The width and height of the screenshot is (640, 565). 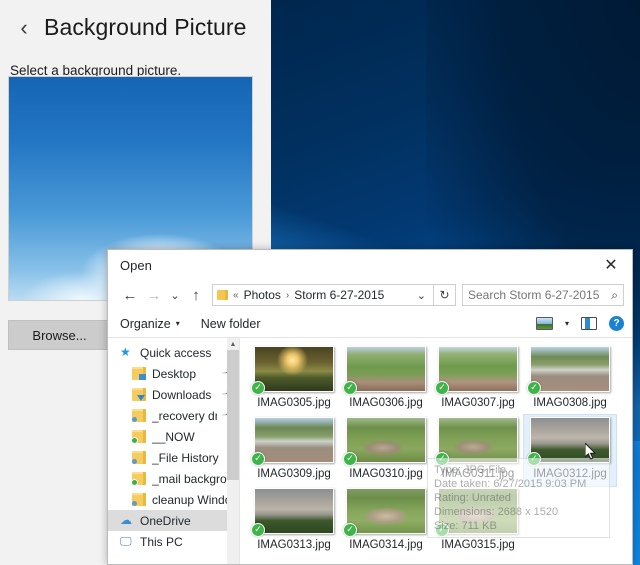 I want to click on sidebar-item-label: Quick access, so click(x=176, y=352).